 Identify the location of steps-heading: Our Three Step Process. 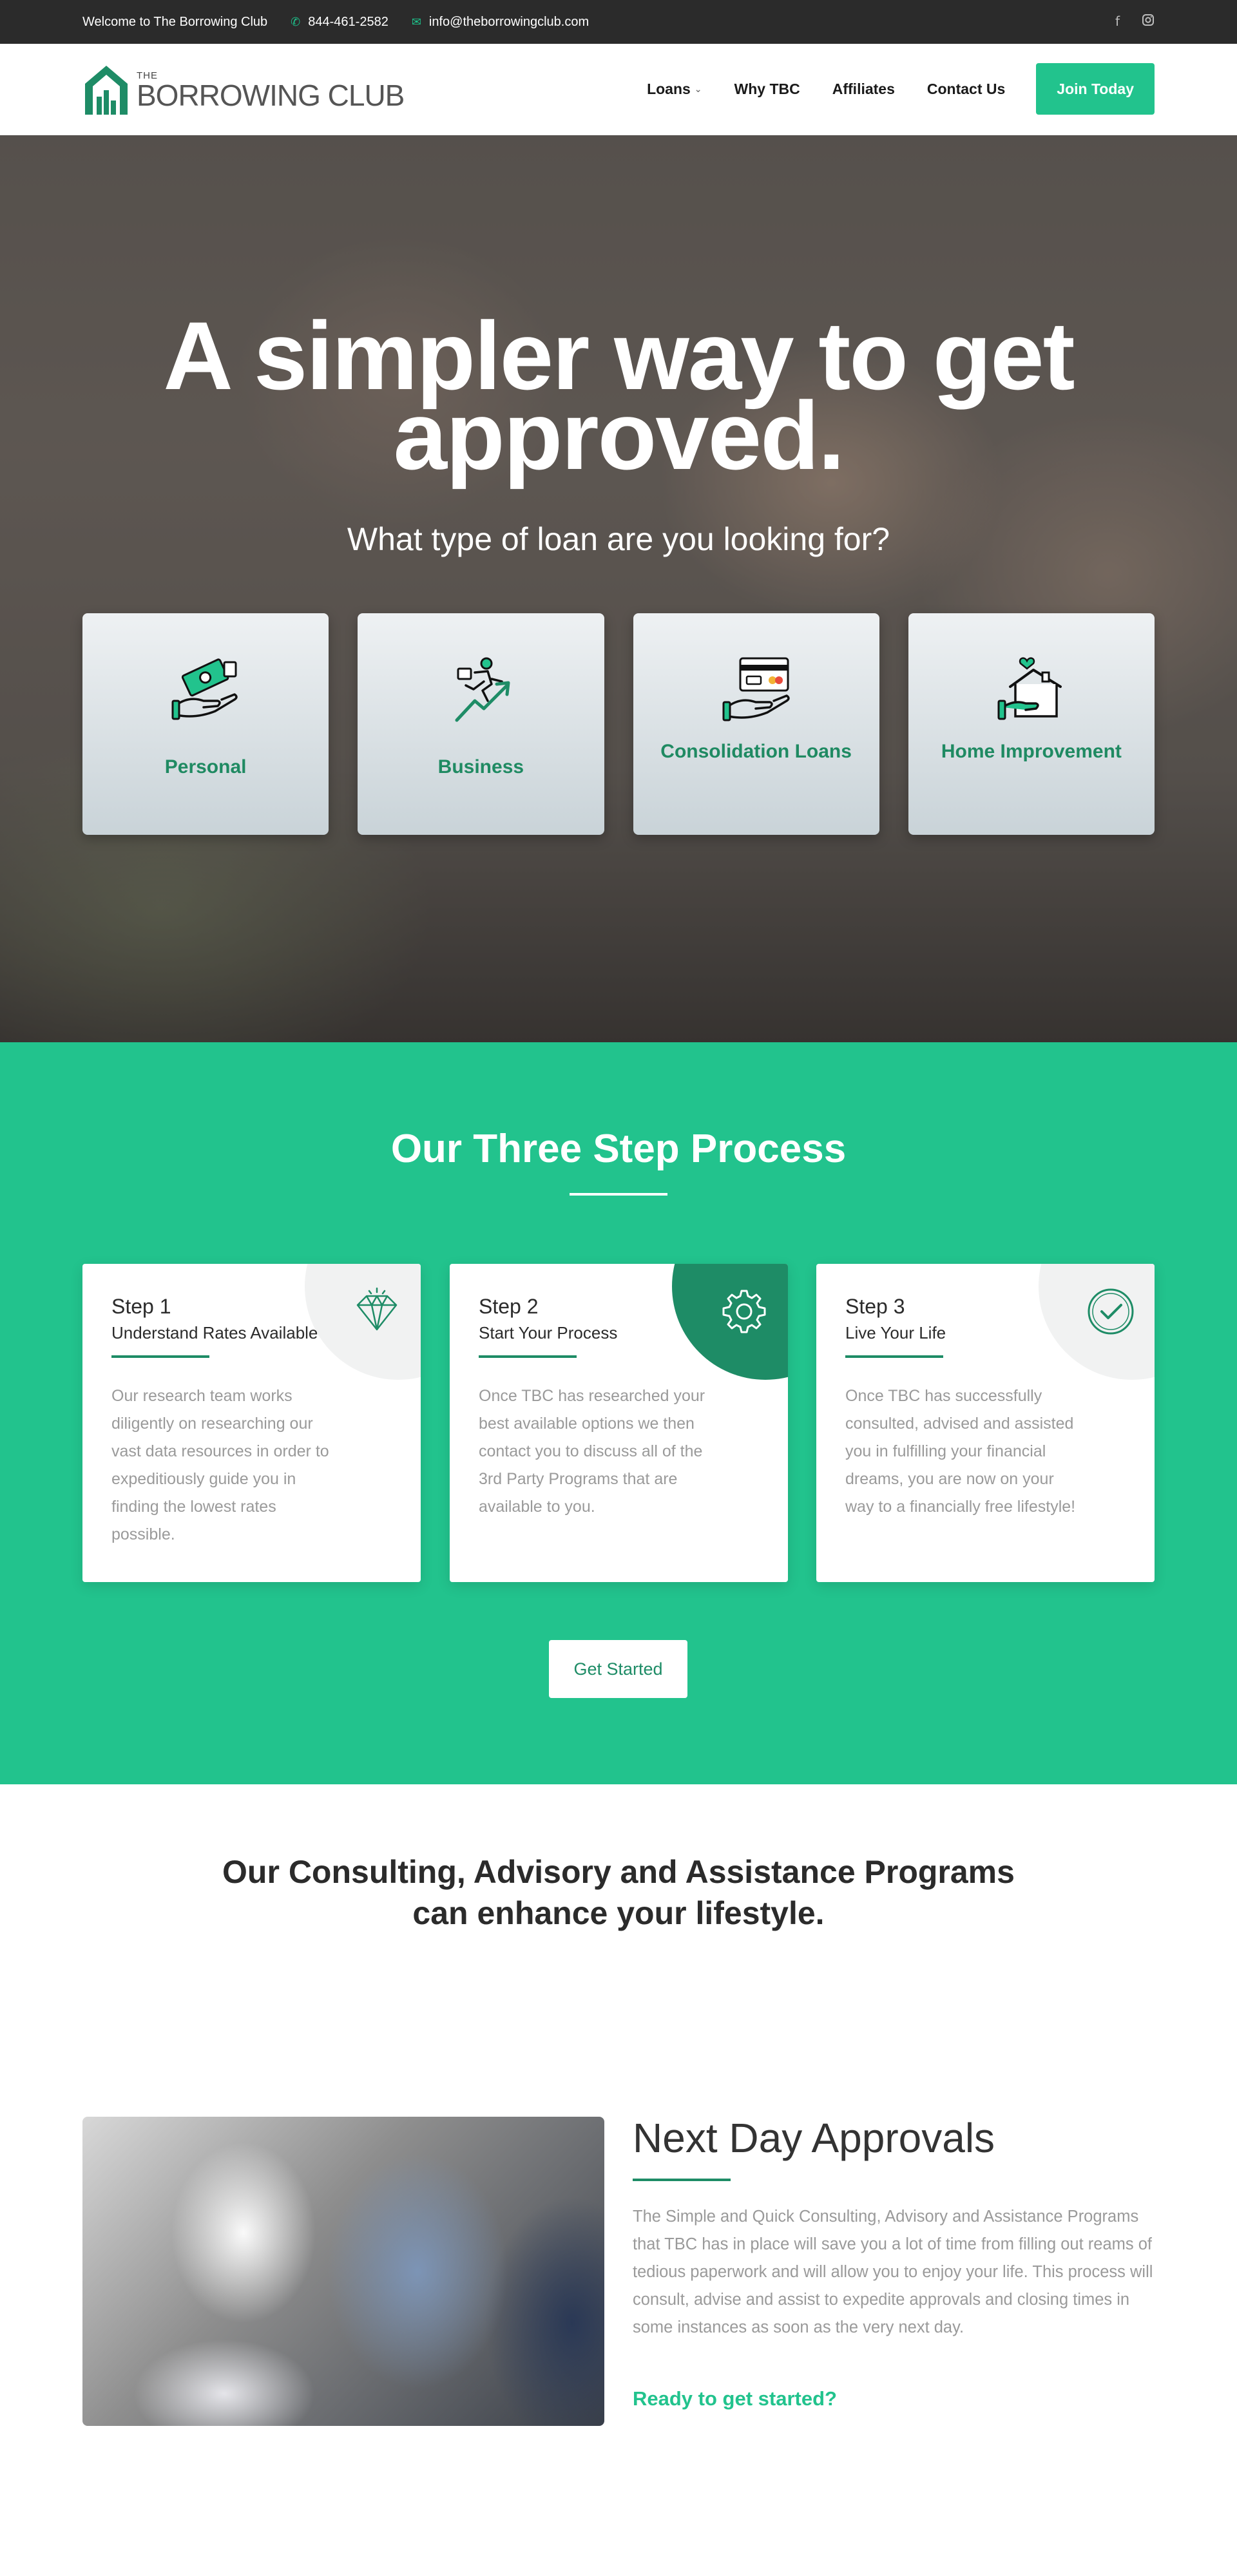
(618, 1149).